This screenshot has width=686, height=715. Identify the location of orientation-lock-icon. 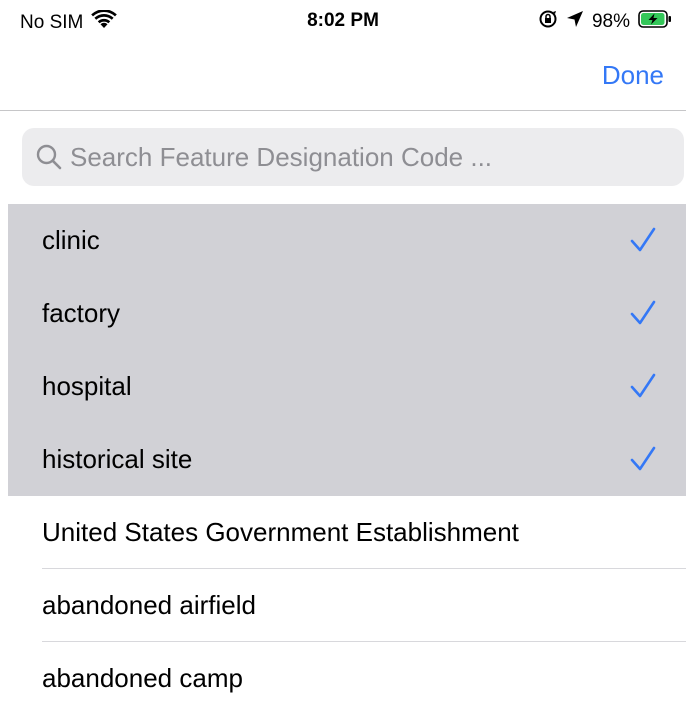
(548, 22).